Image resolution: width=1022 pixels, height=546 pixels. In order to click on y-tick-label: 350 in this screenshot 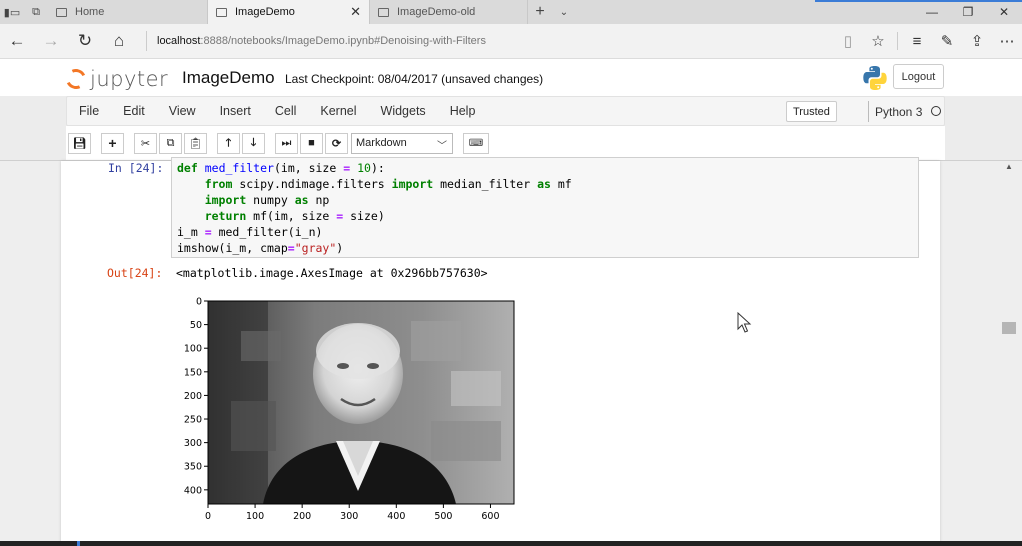, I will do `click(193, 467)`.